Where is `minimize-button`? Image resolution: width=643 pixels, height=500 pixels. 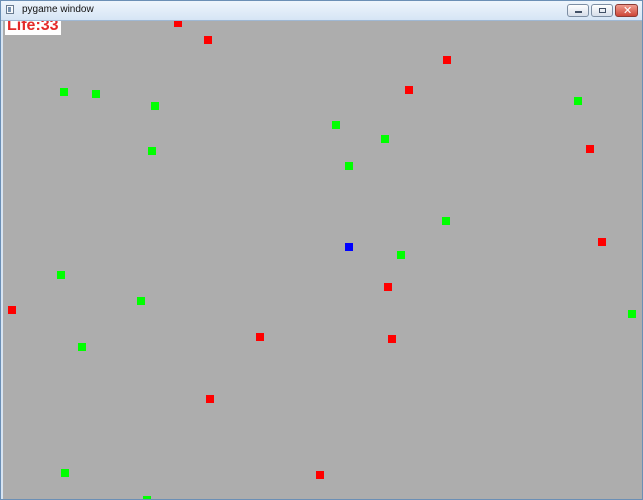 minimize-button is located at coordinates (578, 10).